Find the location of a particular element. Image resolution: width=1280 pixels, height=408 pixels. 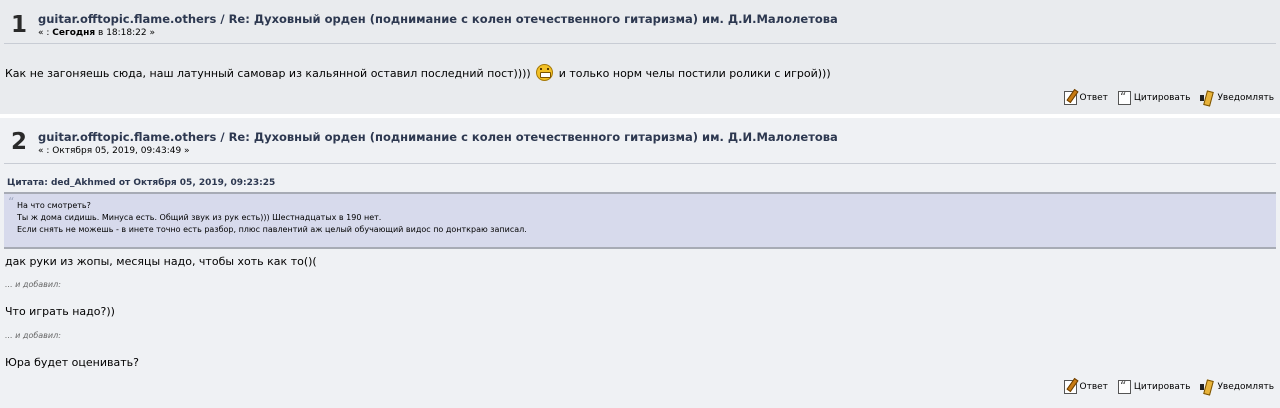

post-addition: Юра будет оценивать? is located at coordinates (72, 362).